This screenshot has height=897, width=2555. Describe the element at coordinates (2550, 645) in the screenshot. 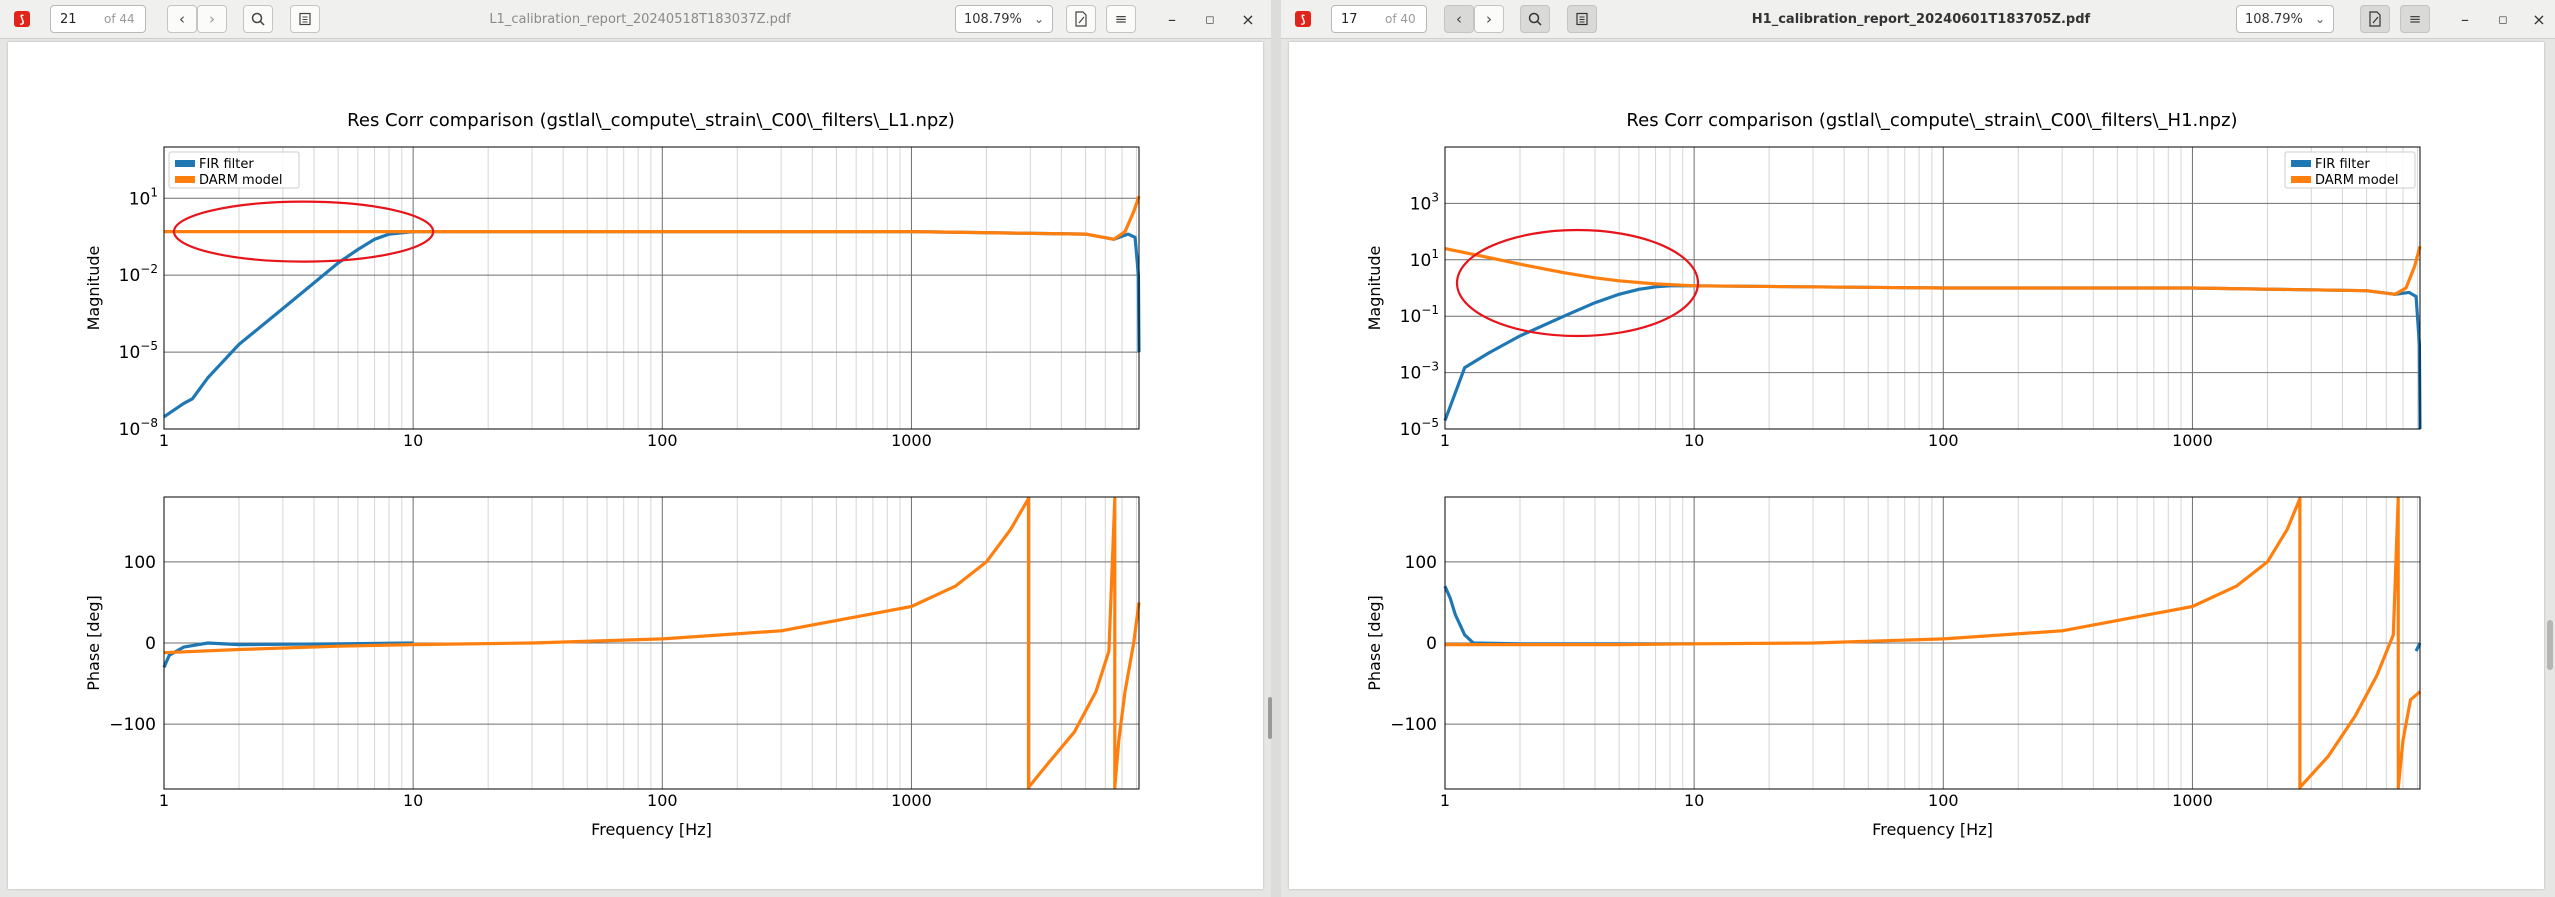

I see `vertical-scrollbar` at that location.